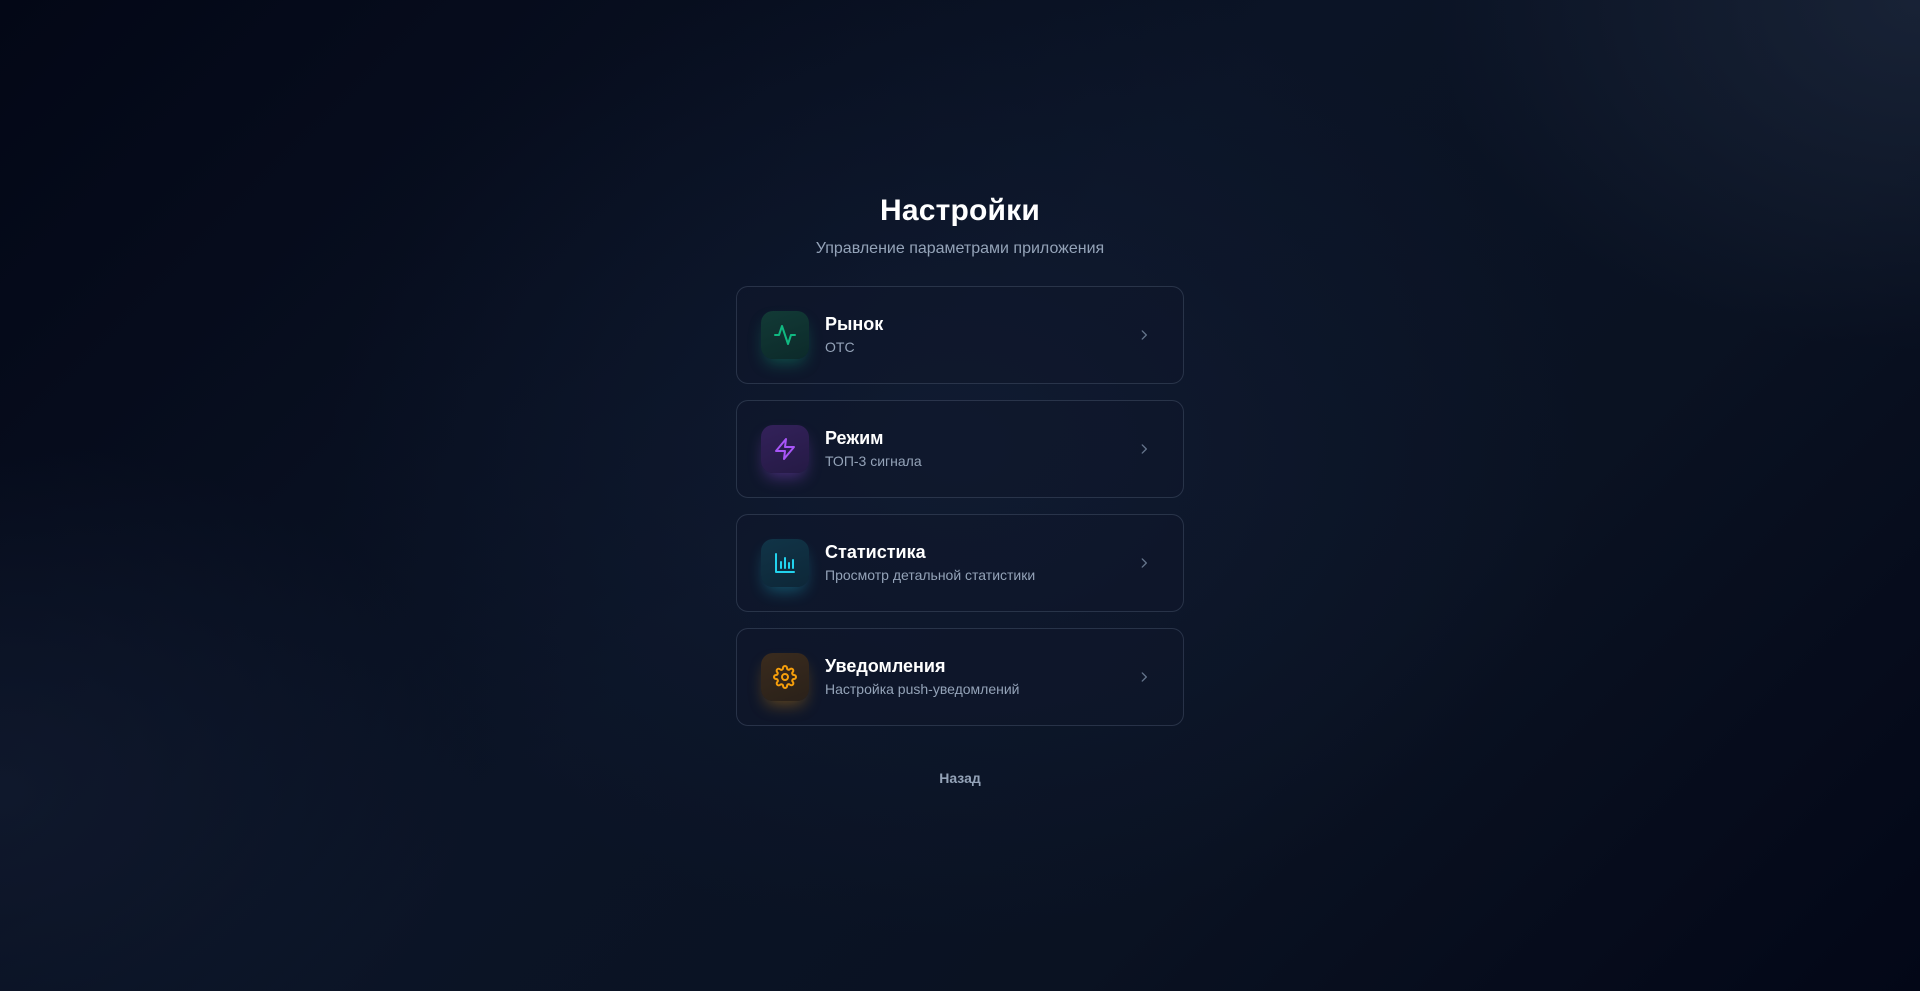  What do you see at coordinates (960, 210) in the screenshot?
I see `page-title: Настройки` at bounding box center [960, 210].